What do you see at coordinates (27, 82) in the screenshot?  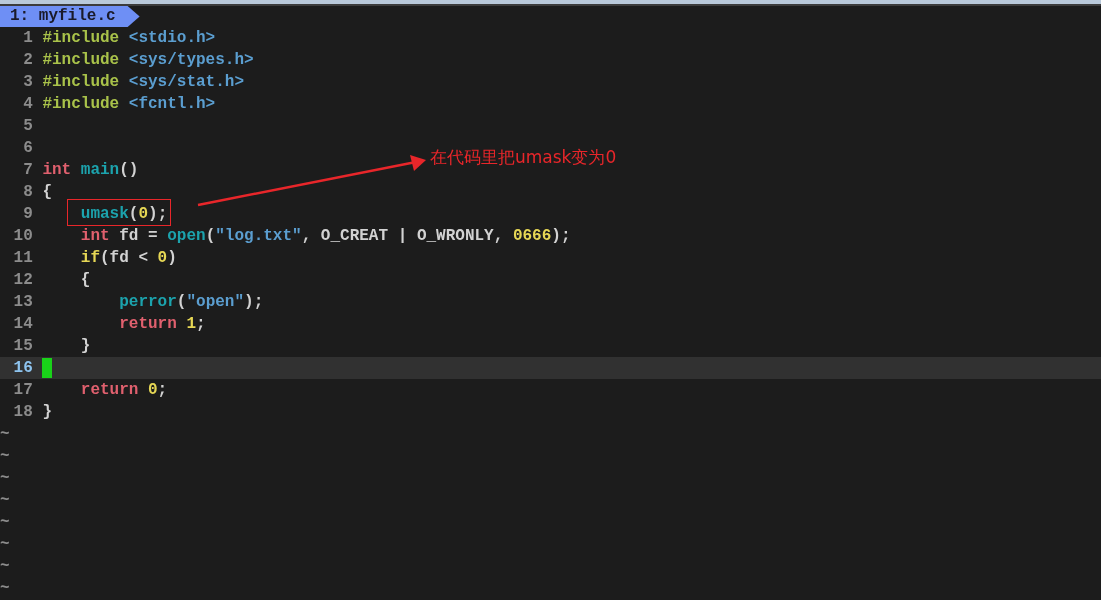 I see `line-number: 3` at bounding box center [27, 82].